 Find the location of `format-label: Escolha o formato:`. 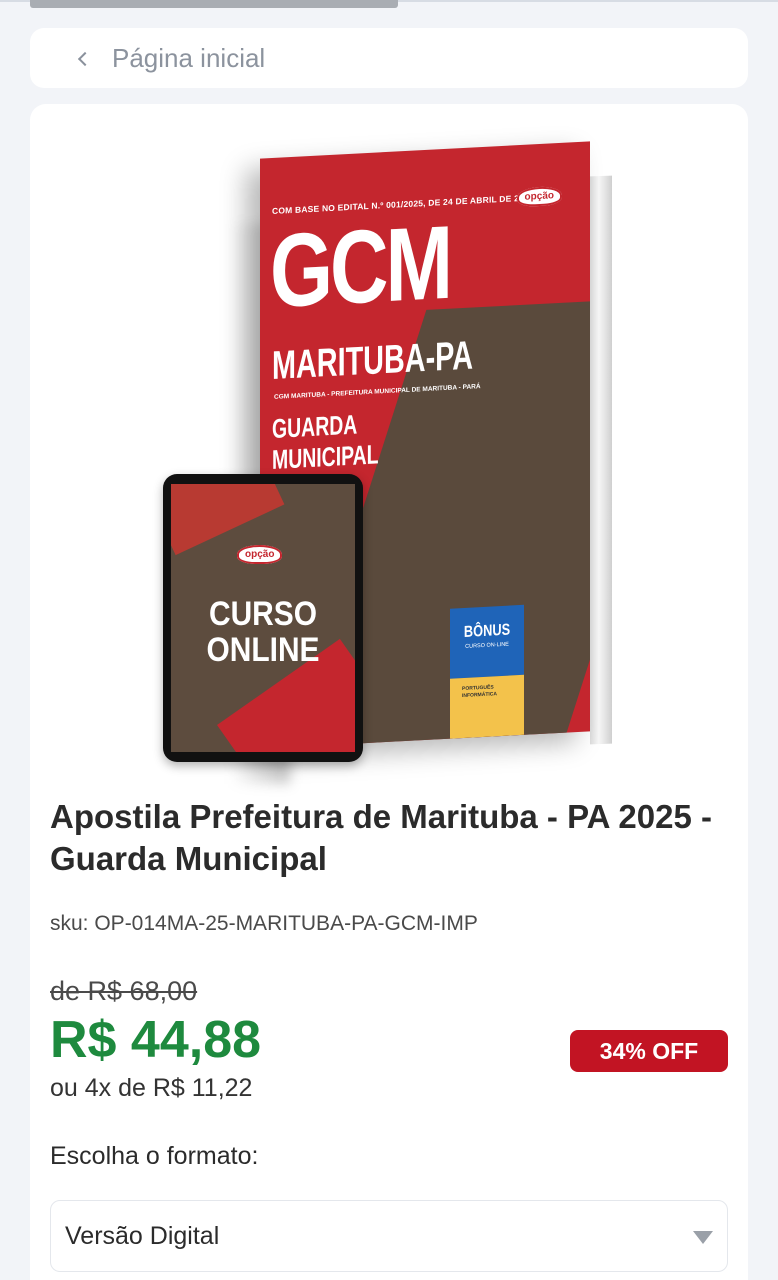

format-label: Escolha o formato: is located at coordinates (154, 1156).